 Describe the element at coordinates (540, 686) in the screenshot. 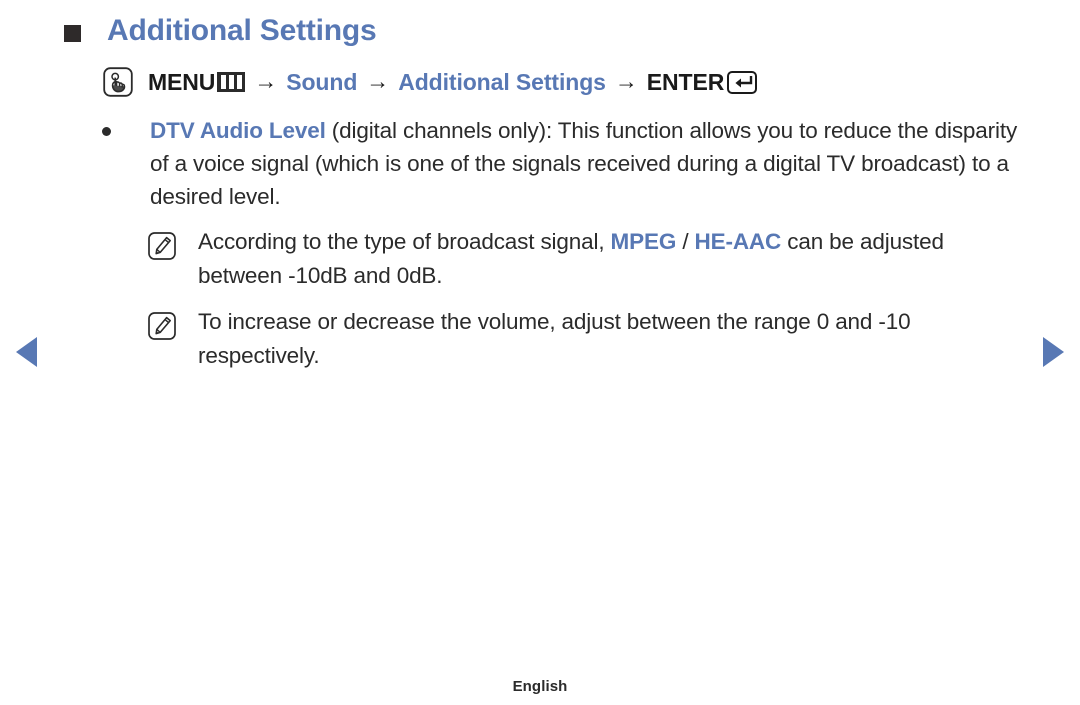

I see `footer-language: English` at that location.